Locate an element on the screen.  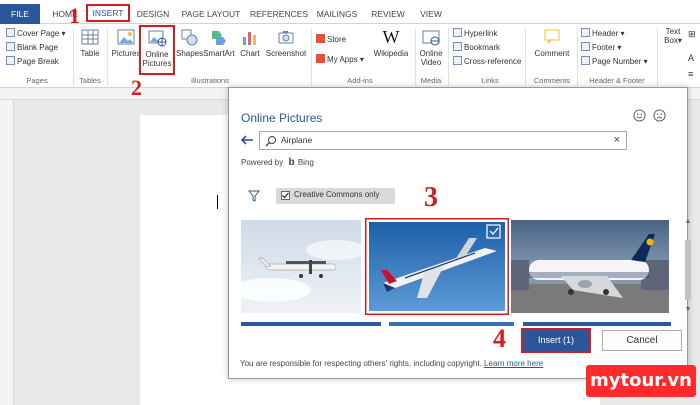
step-number-3: 3 is located at coordinates (431, 197).